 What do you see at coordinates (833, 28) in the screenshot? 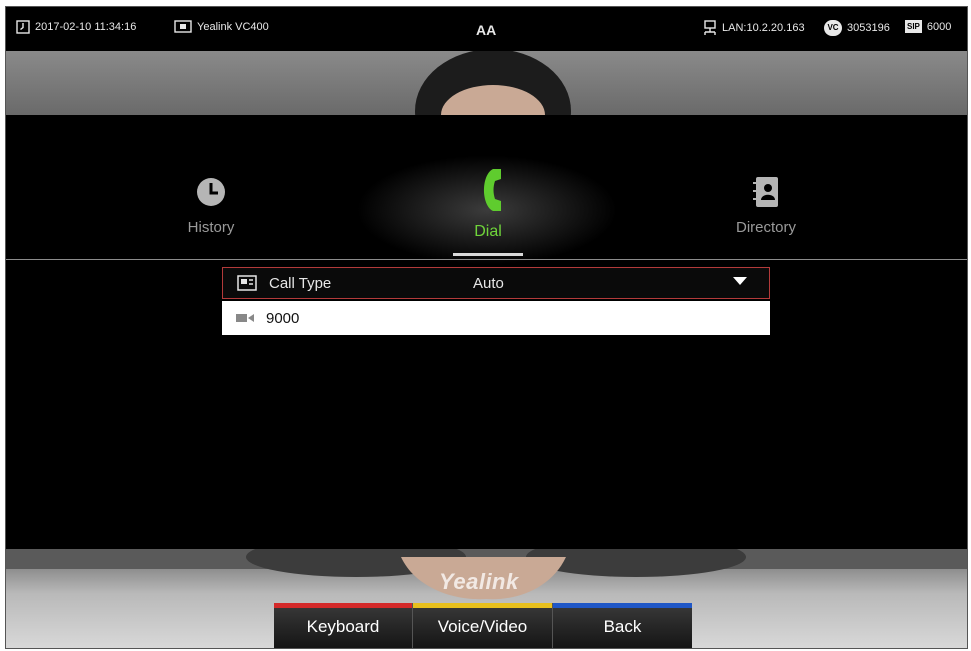
I see `vc-badge-icon: VC` at bounding box center [833, 28].